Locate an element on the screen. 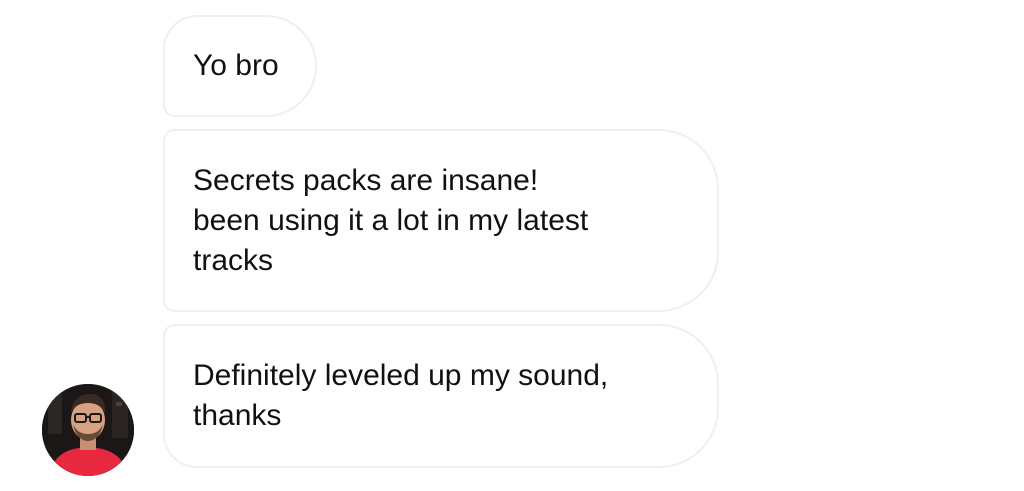 This screenshot has height=491, width=1024. message-text: Definitely leveled up my sound, thanks is located at coordinates (401, 395).